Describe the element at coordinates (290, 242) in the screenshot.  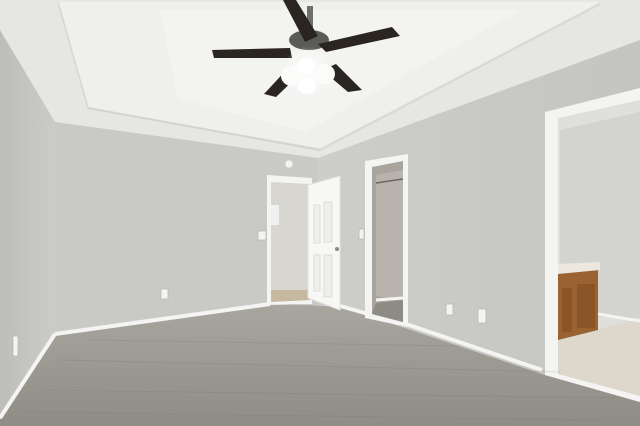
I see `hallway-opening` at that location.